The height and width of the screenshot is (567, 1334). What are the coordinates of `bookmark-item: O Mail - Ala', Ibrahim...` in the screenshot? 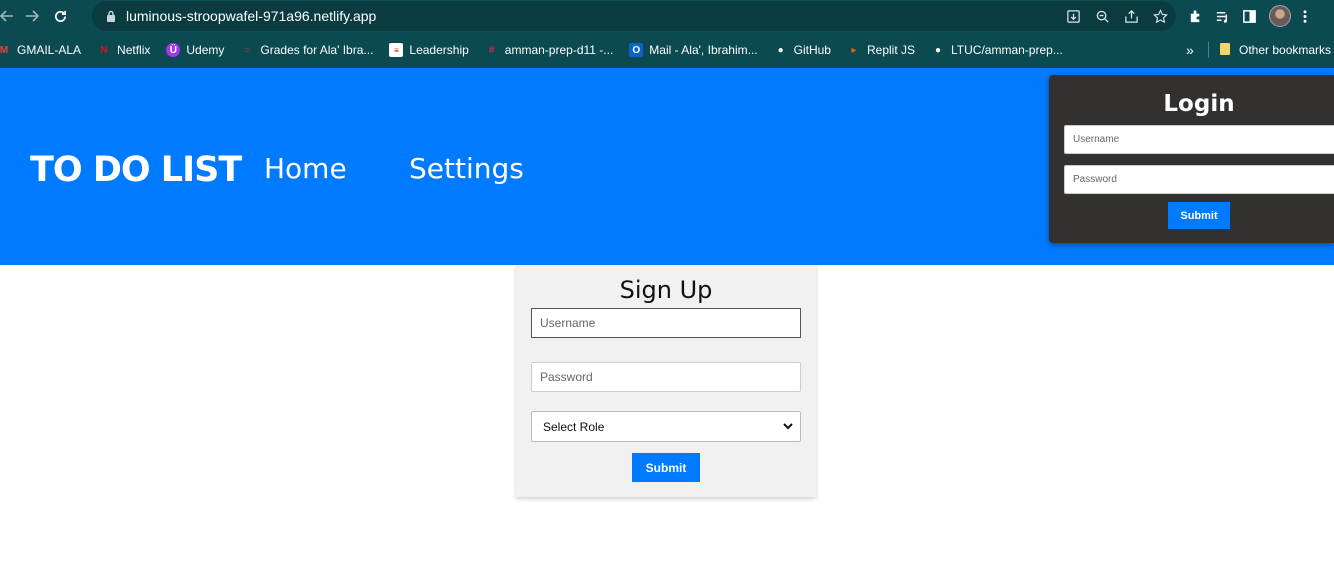 It's located at (693, 50).